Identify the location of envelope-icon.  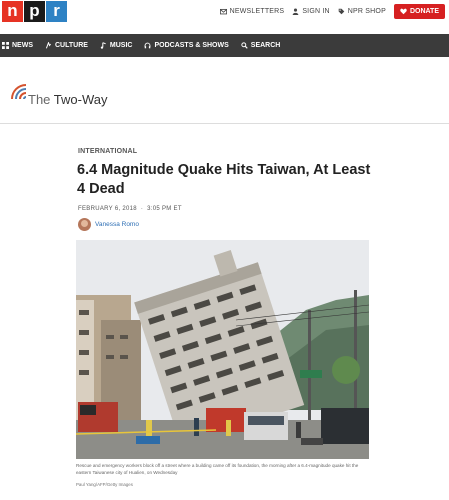
(223, 11).